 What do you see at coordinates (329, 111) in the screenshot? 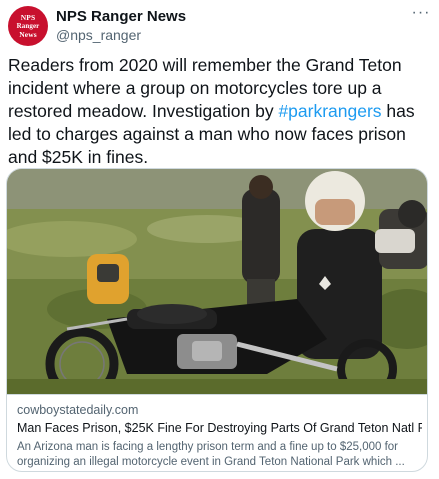
I see `hashtag-link: #parkrangers` at bounding box center [329, 111].